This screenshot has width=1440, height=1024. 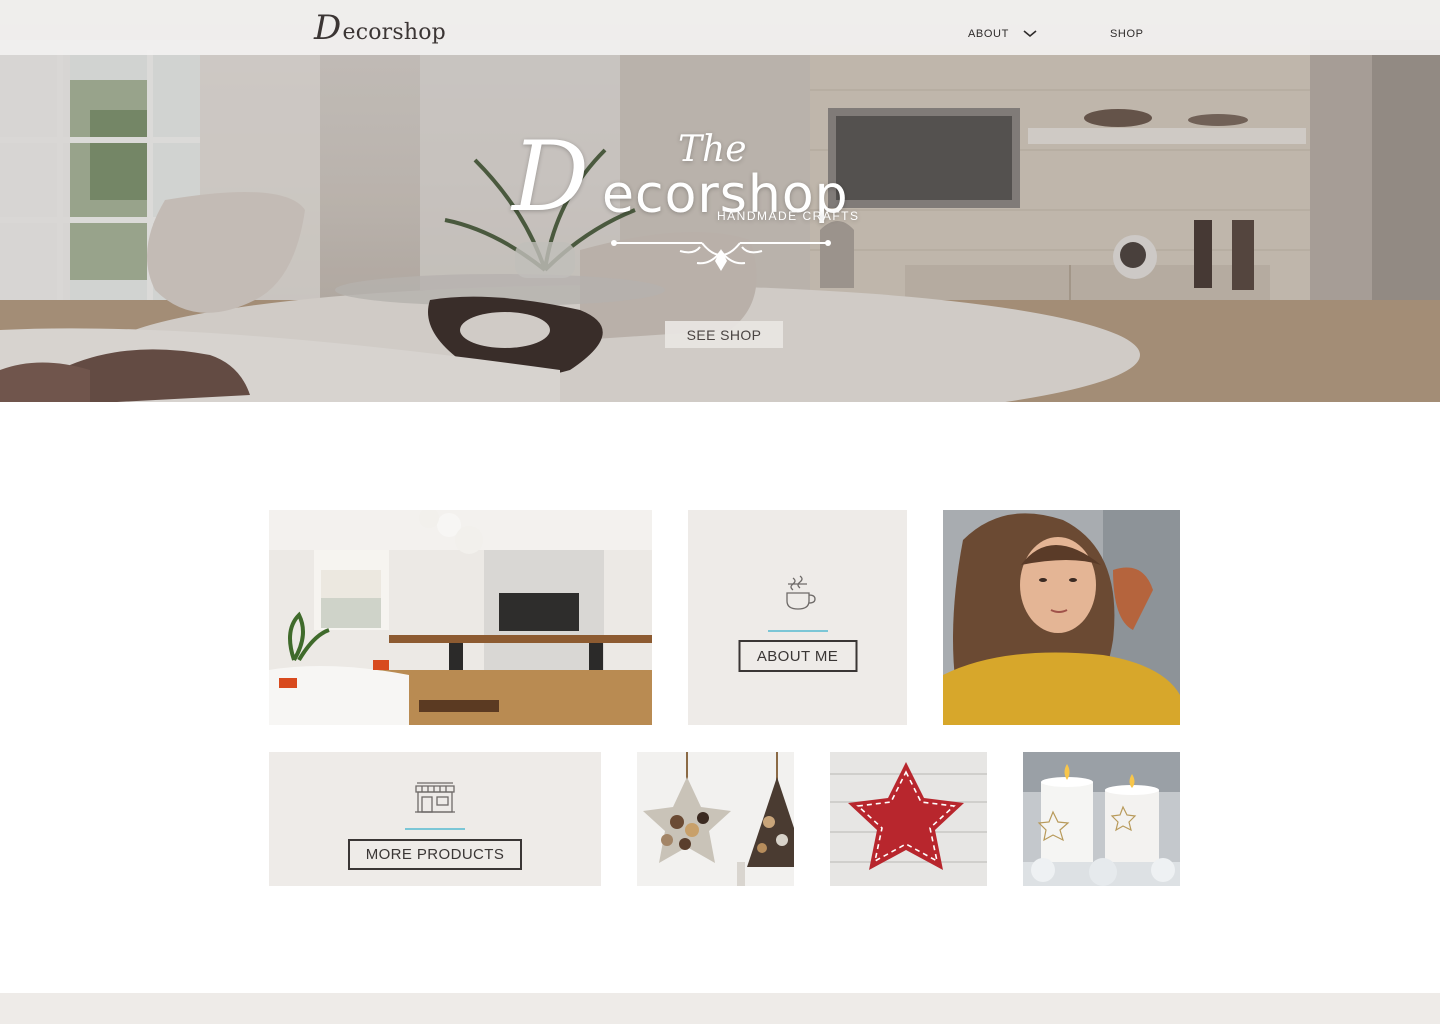 I want to click on brand-logo-link: D ecorshop, so click(x=380, y=28).